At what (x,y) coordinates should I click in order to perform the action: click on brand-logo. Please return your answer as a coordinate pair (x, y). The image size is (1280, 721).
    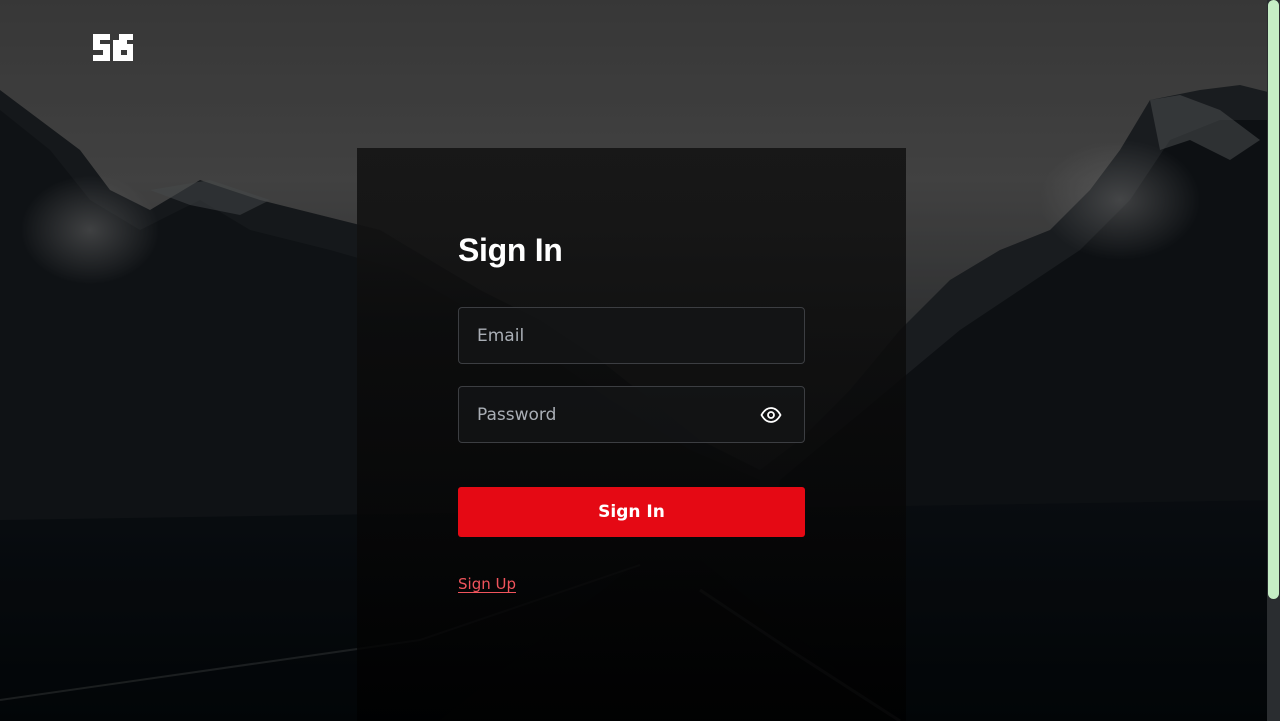
    Looking at the image, I should click on (112, 47).